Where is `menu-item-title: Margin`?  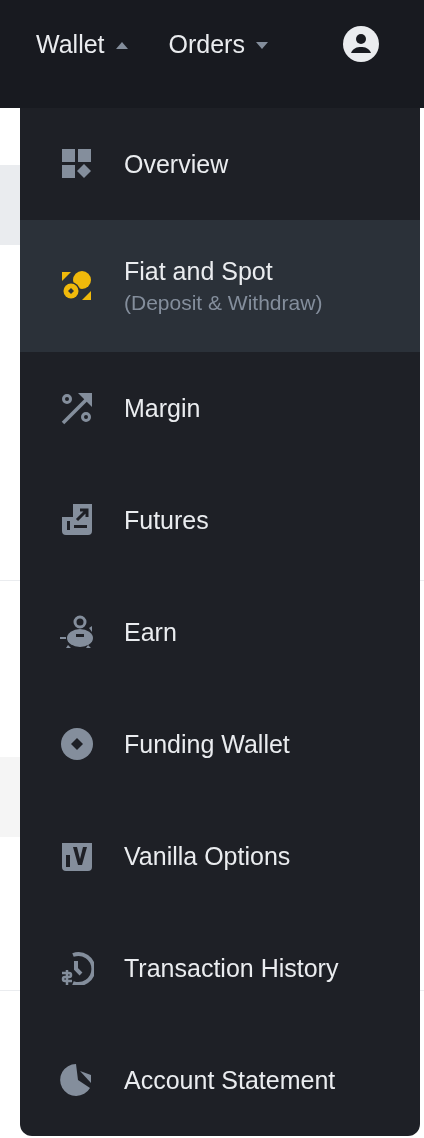
menu-item-title: Margin is located at coordinates (162, 408).